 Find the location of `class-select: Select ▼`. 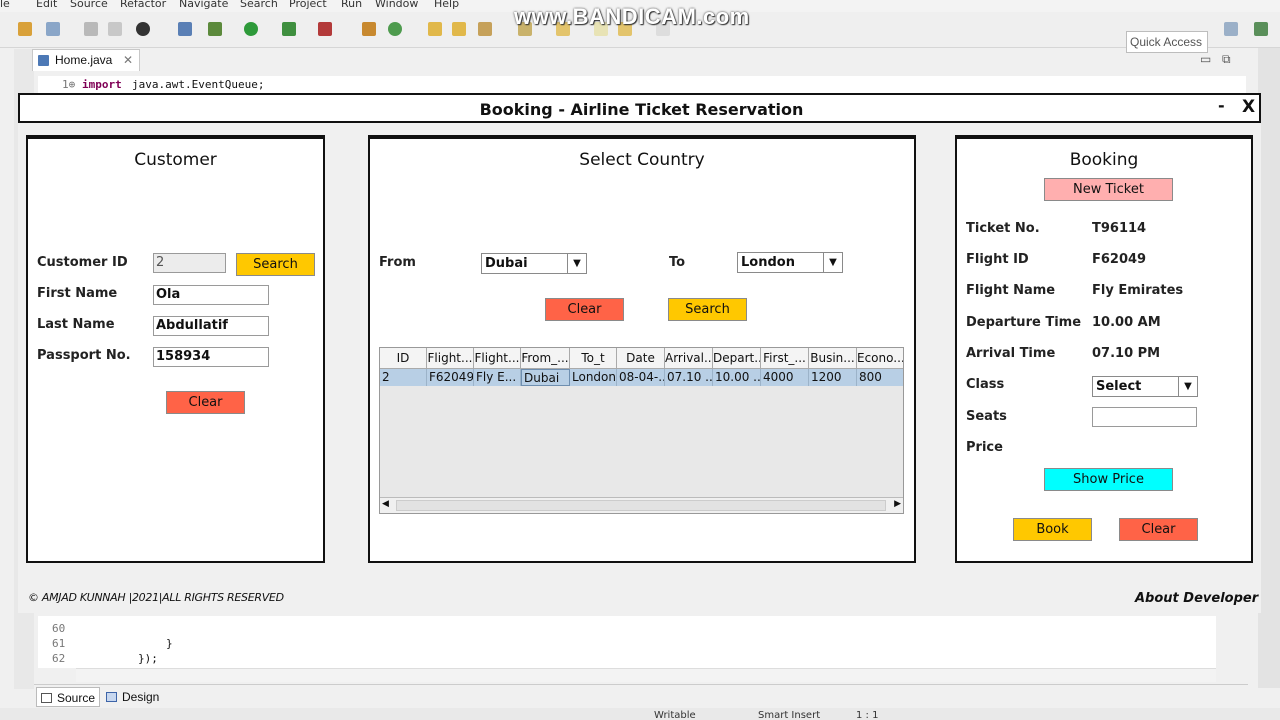

class-select: Select ▼ is located at coordinates (1145, 386).